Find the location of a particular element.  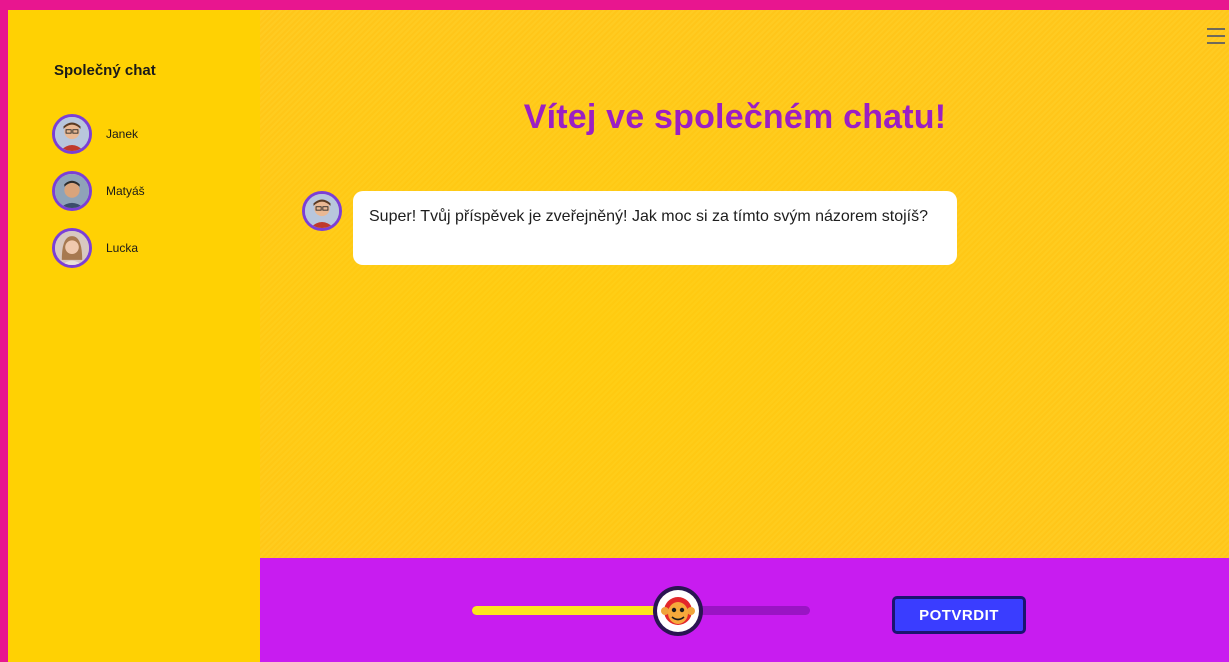

response-bar: POTVRDIT is located at coordinates (744, 610).